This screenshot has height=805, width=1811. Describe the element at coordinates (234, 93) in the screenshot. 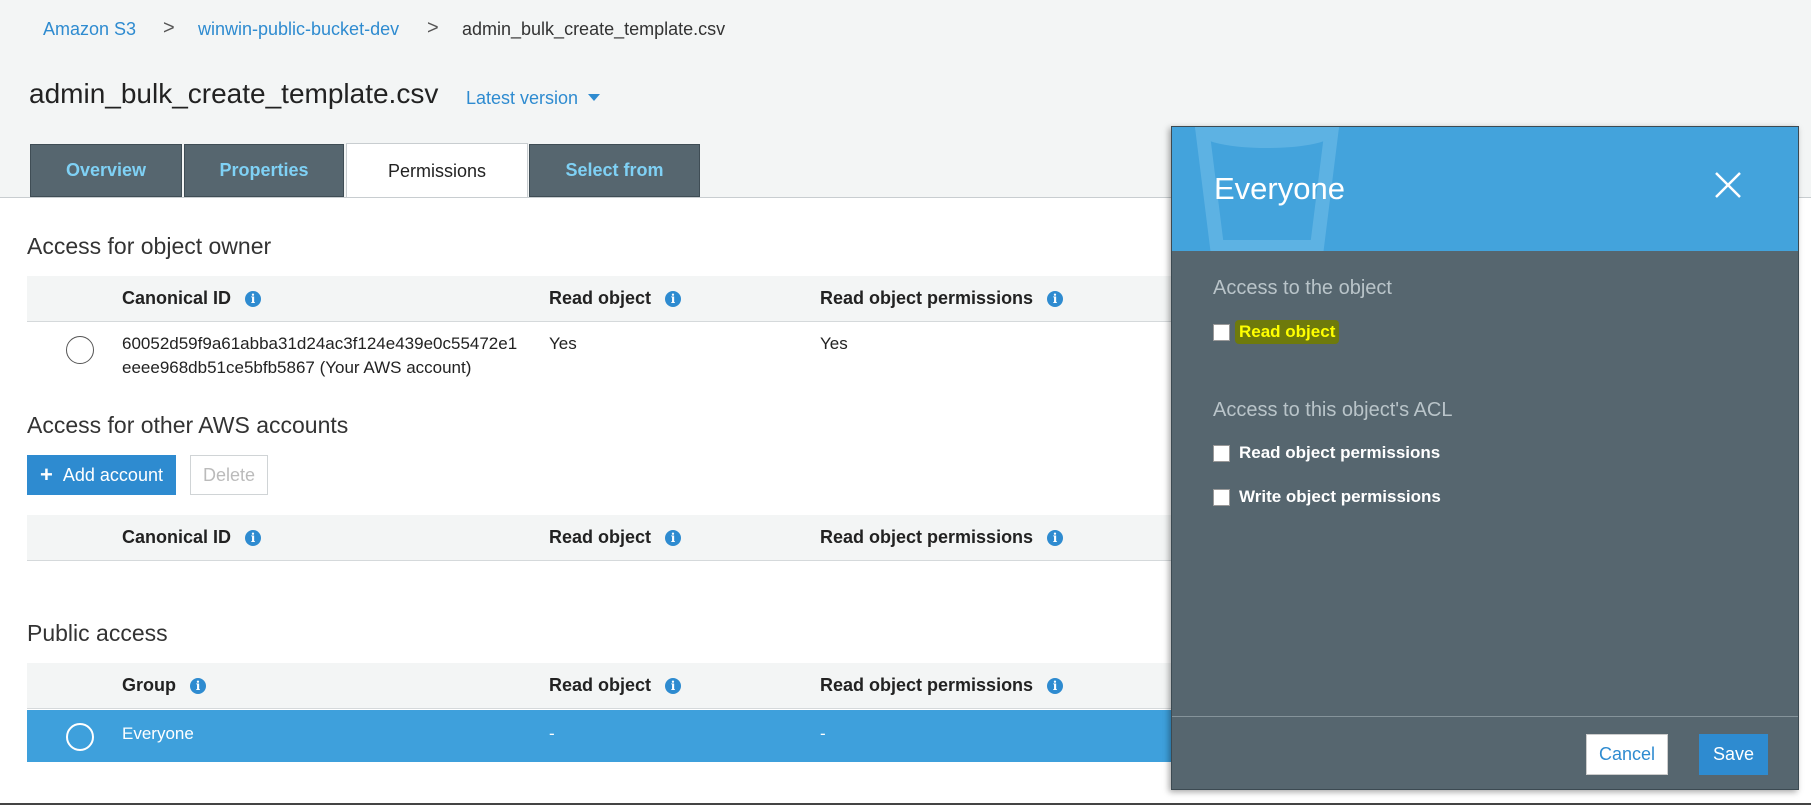

I see `page-title: admin_bulk_create_template.csv` at that location.